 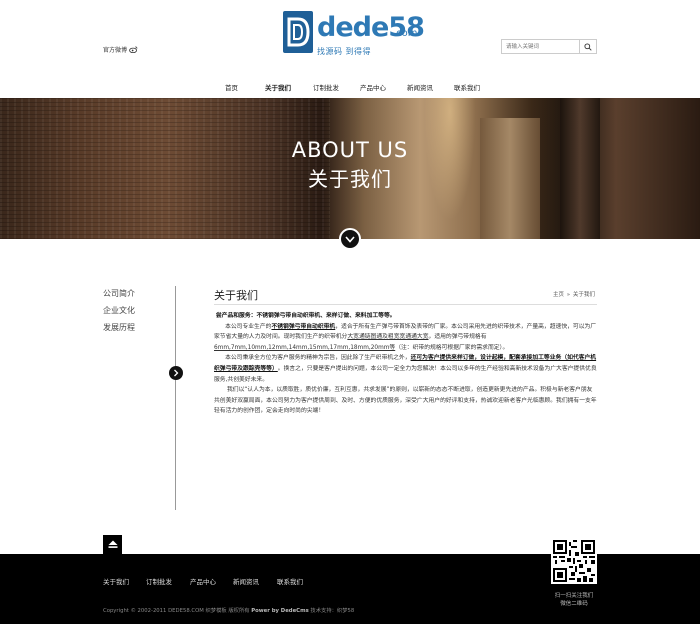 What do you see at coordinates (203, 581) in the screenshot?
I see `footer-nav-products: 产品中心` at bounding box center [203, 581].